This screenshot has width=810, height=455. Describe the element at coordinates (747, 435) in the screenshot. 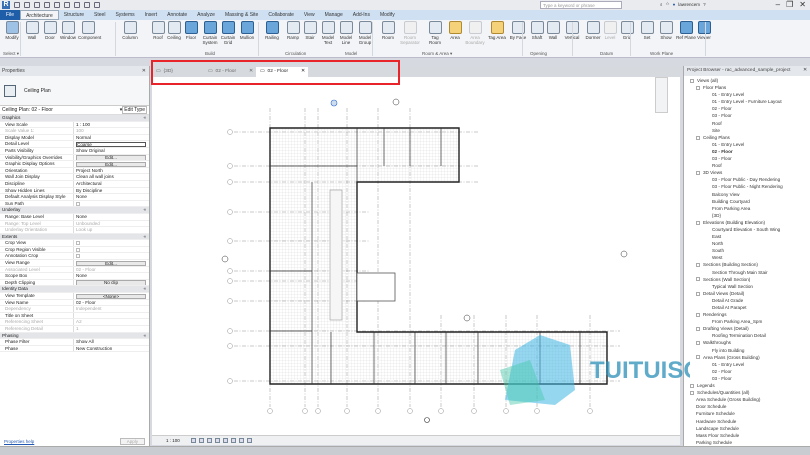

I see `browser-item: Mass Floor Schedule` at that location.